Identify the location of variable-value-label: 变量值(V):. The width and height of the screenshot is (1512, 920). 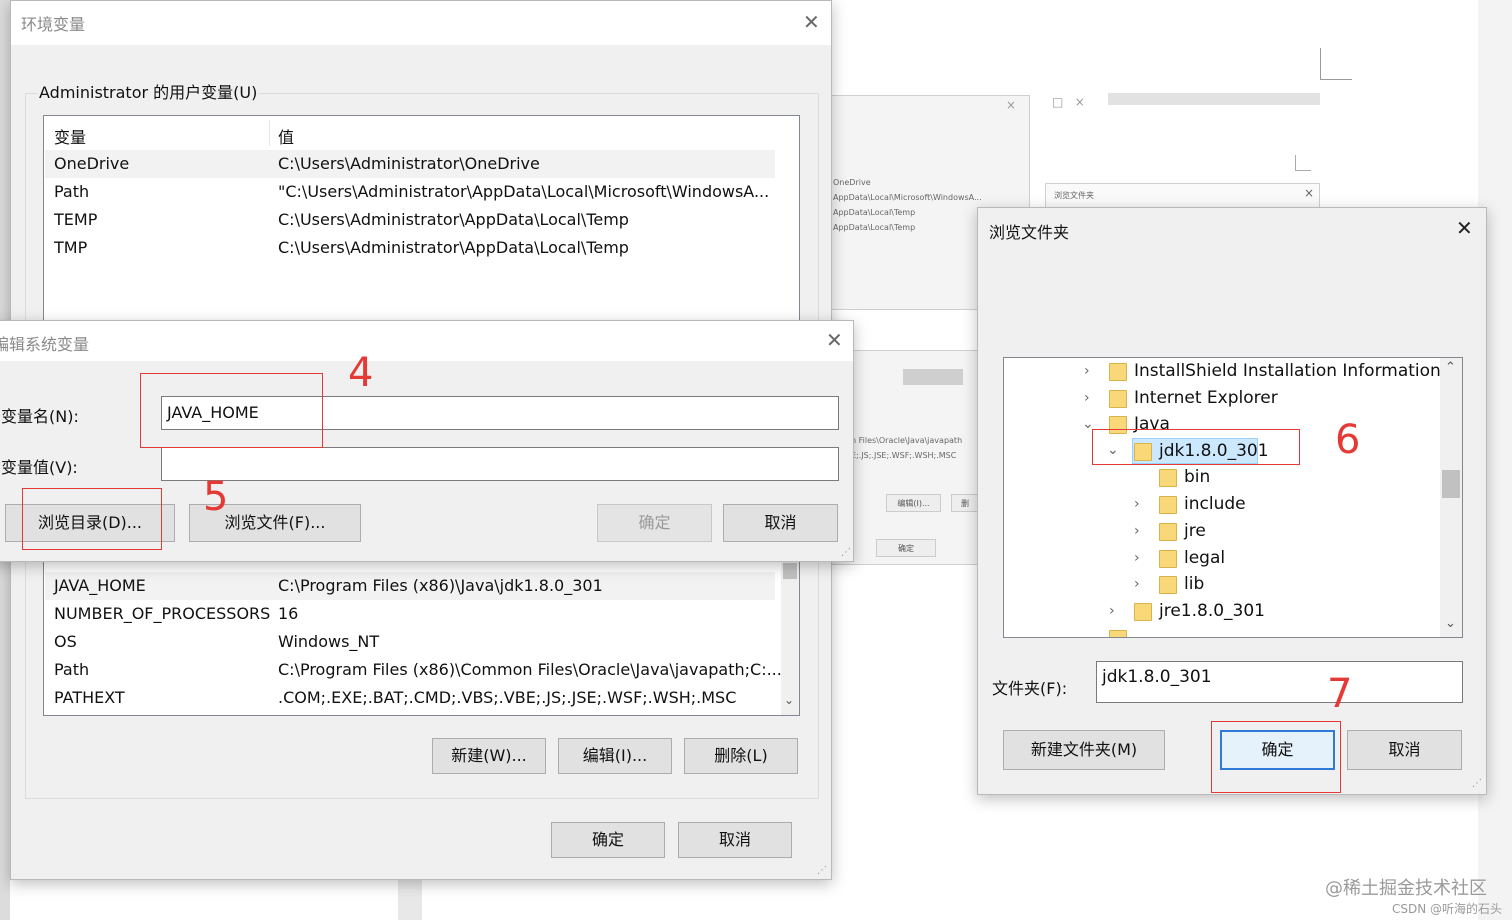
(39, 467).